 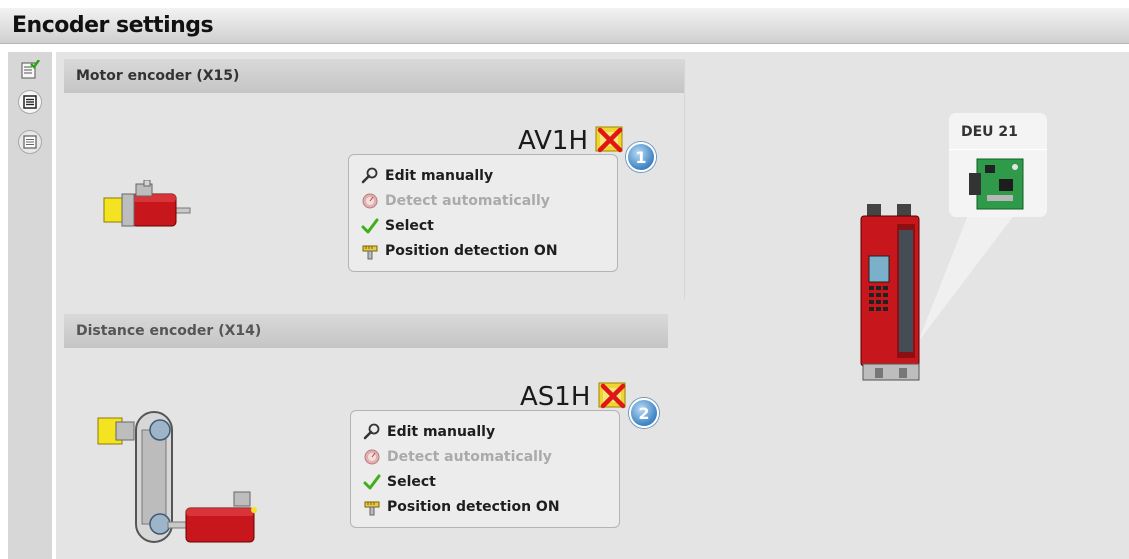 I want to click on motor-encoder-title: Motor encoder (X15), so click(x=158, y=76).